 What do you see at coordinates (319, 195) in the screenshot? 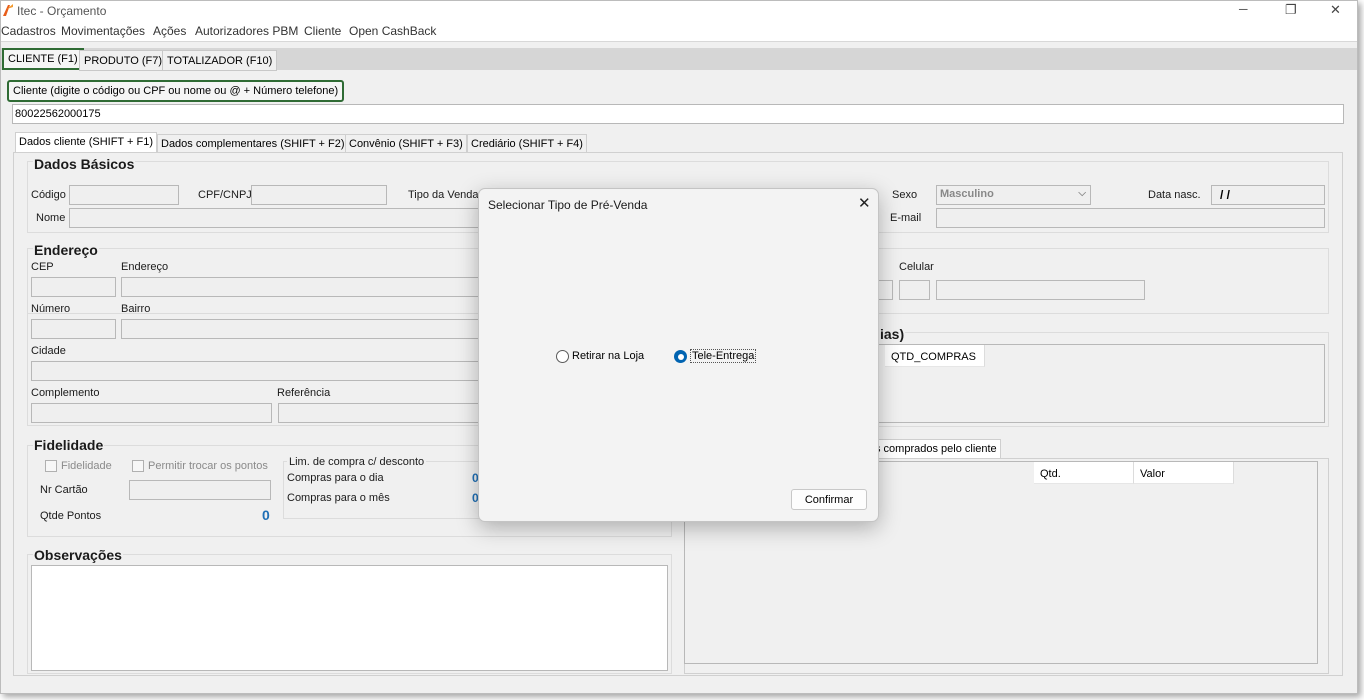
I see `cpf-field` at bounding box center [319, 195].